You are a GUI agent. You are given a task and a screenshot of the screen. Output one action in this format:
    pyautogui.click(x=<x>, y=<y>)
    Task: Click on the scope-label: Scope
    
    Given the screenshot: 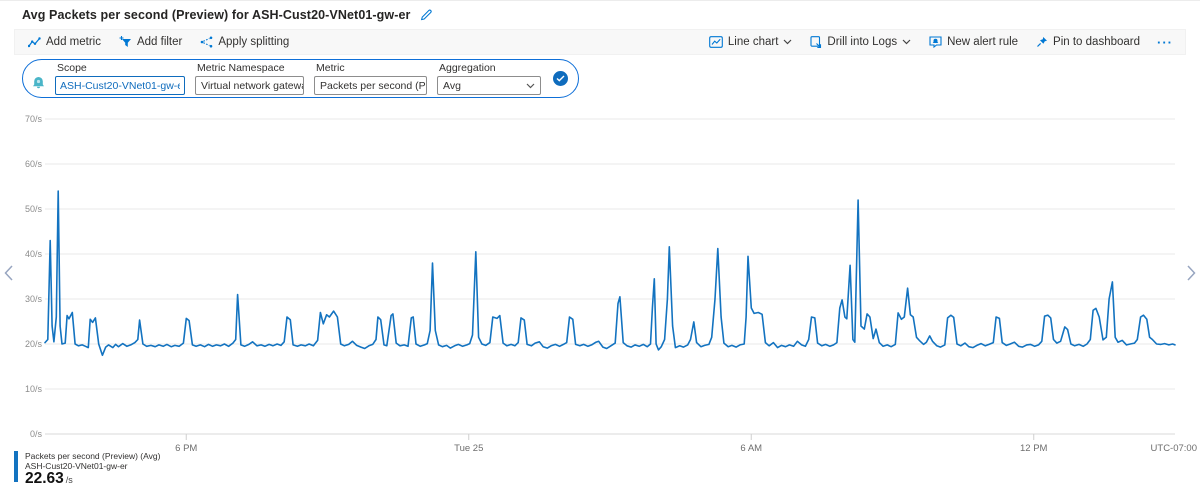 What is the action you would take?
    pyautogui.click(x=72, y=68)
    